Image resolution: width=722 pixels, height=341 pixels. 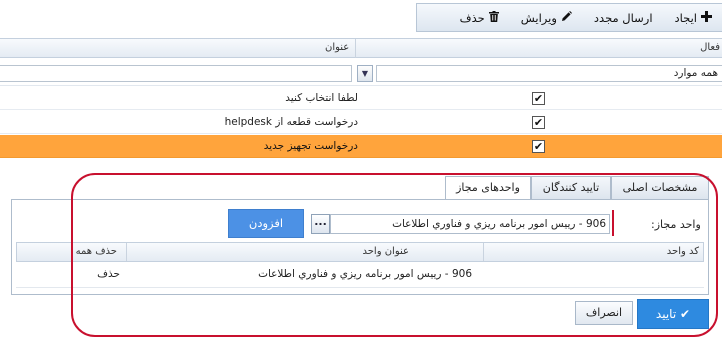 What do you see at coordinates (685, 17) in the screenshot?
I see `create-label: ایجاد` at bounding box center [685, 17].